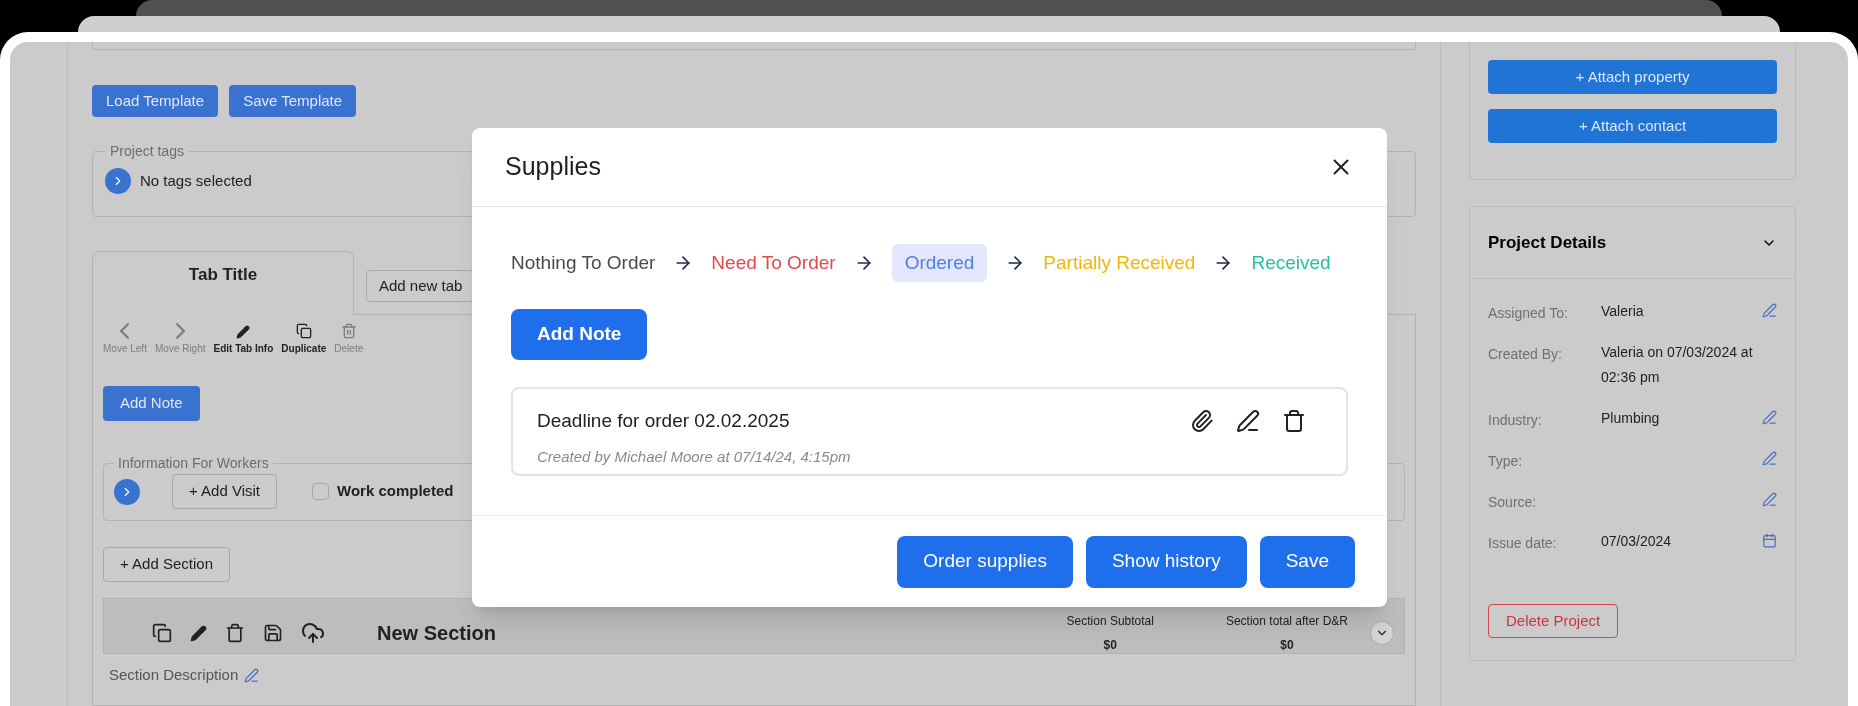 The height and width of the screenshot is (706, 1858). Describe the element at coordinates (773, 263) in the screenshot. I see `status-step: Need To Order` at that location.